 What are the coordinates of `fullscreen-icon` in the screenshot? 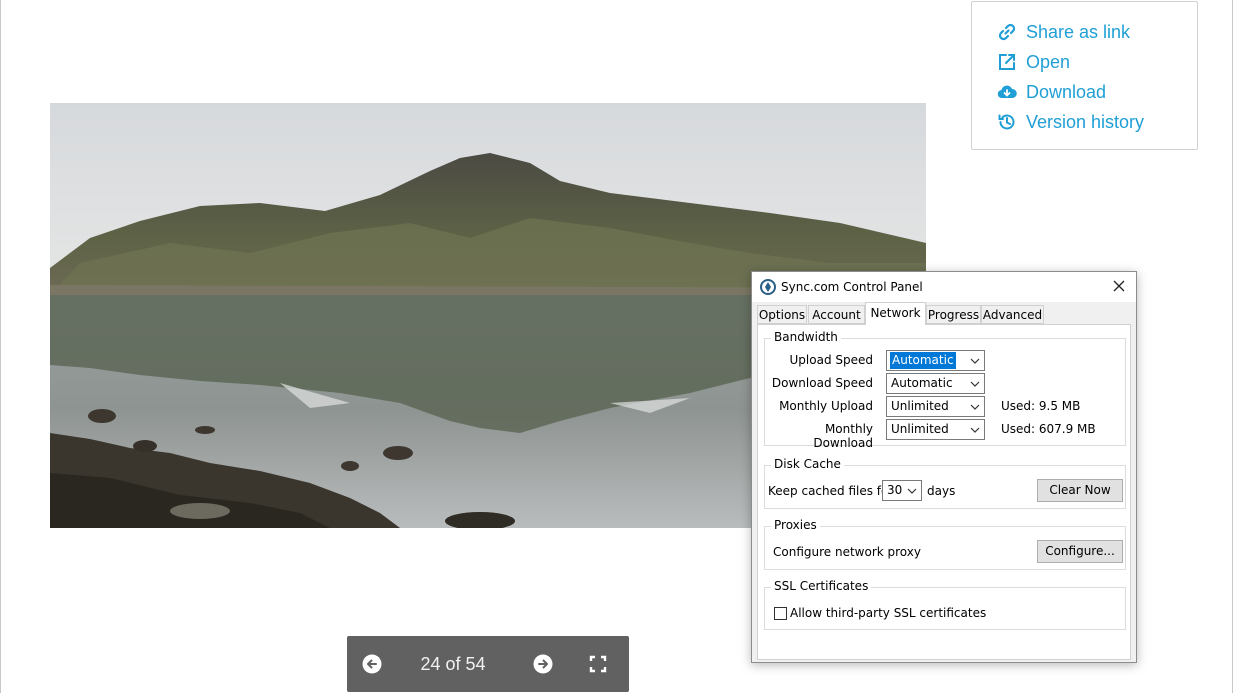 It's located at (598, 664).